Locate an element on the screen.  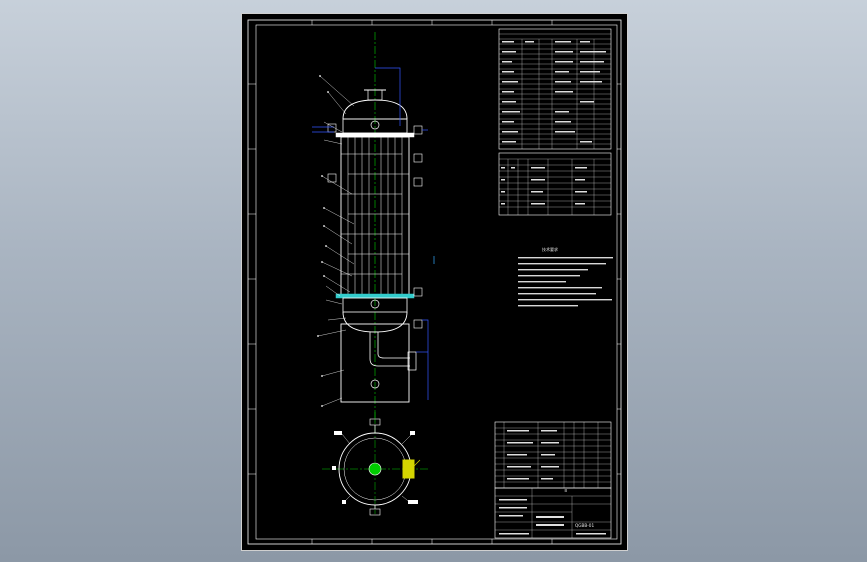
spec-table is located at coordinates (555, 89).